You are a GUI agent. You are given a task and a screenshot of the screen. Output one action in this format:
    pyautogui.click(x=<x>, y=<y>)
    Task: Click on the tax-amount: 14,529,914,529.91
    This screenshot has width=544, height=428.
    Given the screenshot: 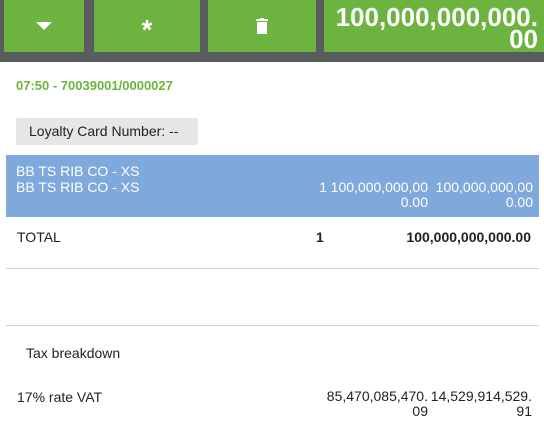 What is the action you would take?
    pyautogui.click(x=481, y=403)
    